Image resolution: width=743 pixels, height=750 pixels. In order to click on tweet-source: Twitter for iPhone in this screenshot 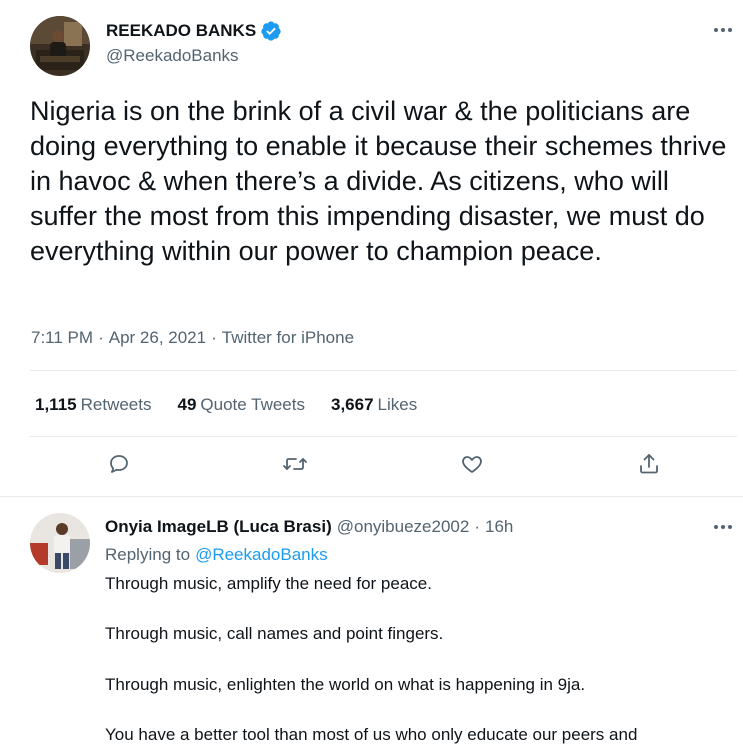, I will do `click(288, 338)`.